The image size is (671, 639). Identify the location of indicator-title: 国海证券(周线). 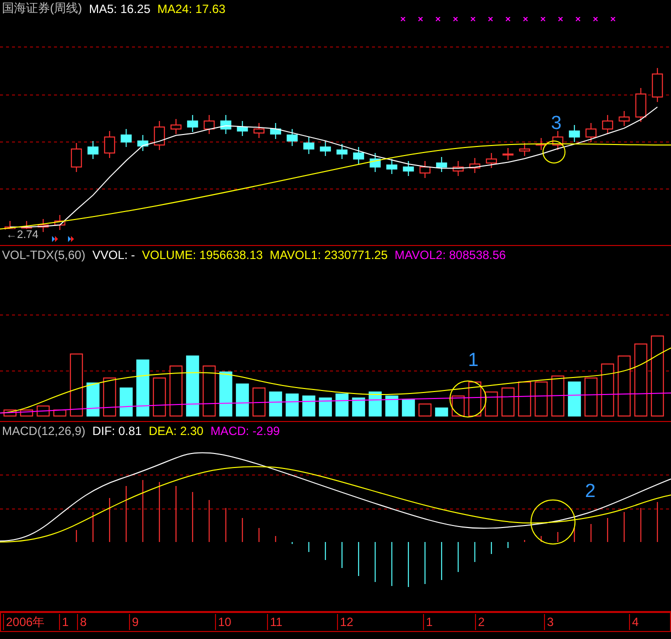
(42, 8).